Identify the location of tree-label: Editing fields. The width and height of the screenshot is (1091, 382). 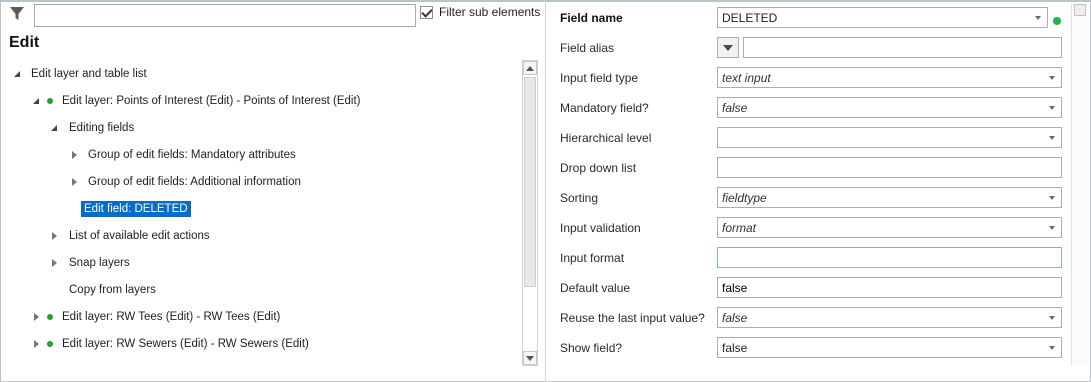
(101, 128).